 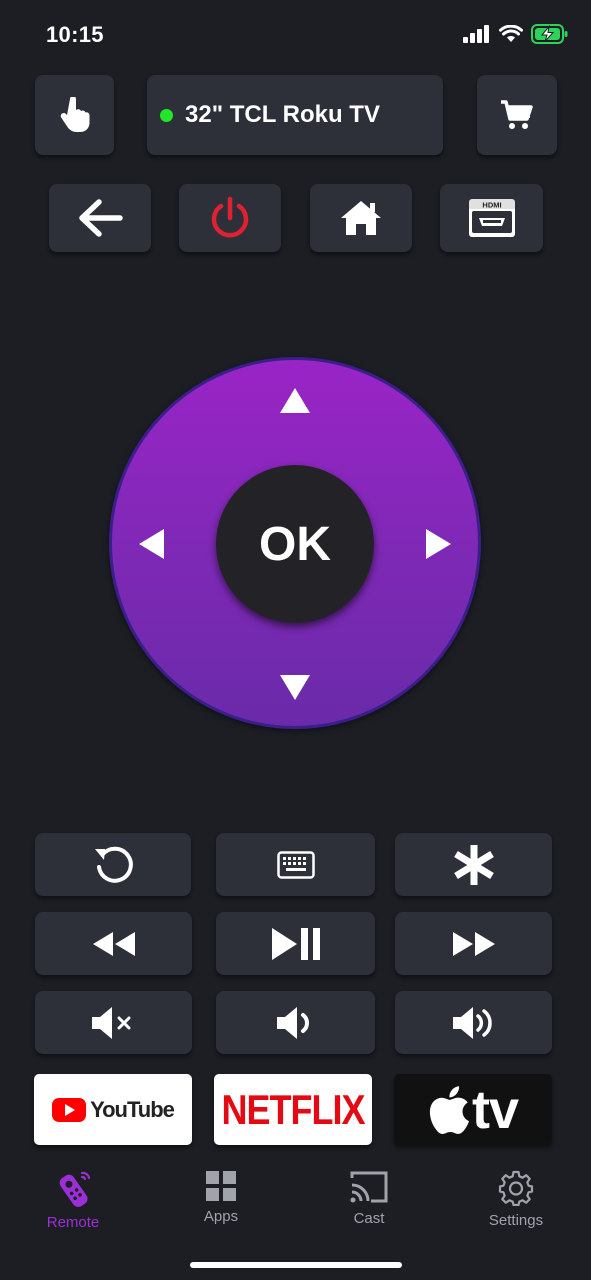 I want to click on hand-pointer-icon, so click(x=74, y=114).